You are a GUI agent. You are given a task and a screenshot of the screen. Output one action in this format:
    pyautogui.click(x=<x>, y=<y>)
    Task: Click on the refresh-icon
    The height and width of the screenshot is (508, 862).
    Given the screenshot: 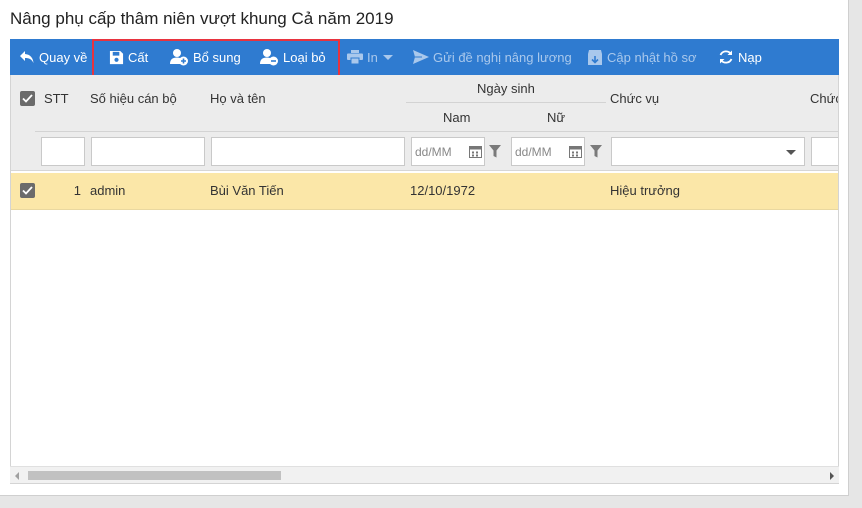 What is the action you would take?
    pyautogui.click(x=726, y=57)
    